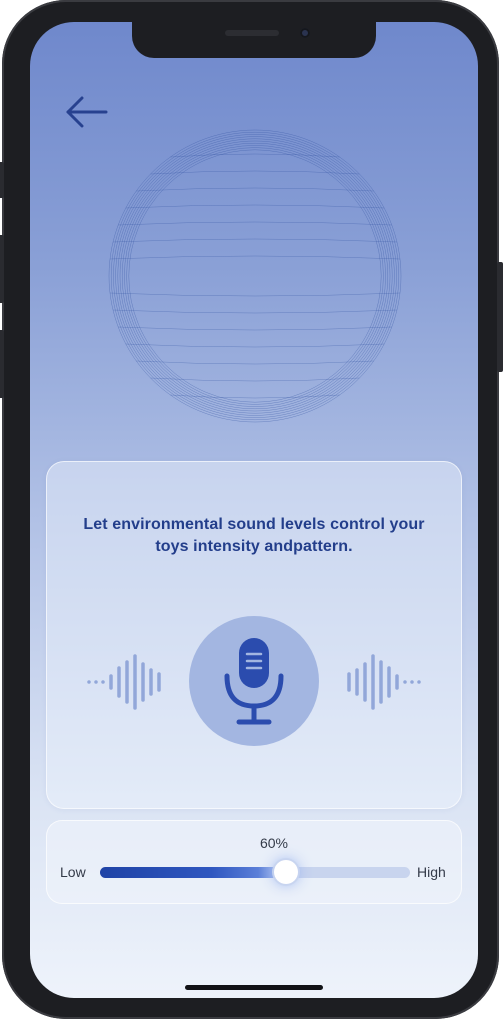 The width and height of the screenshot is (503, 1021). Describe the element at coordinates (73, 872) in the screenshot. I see `slider-low-label: Low` at that location.